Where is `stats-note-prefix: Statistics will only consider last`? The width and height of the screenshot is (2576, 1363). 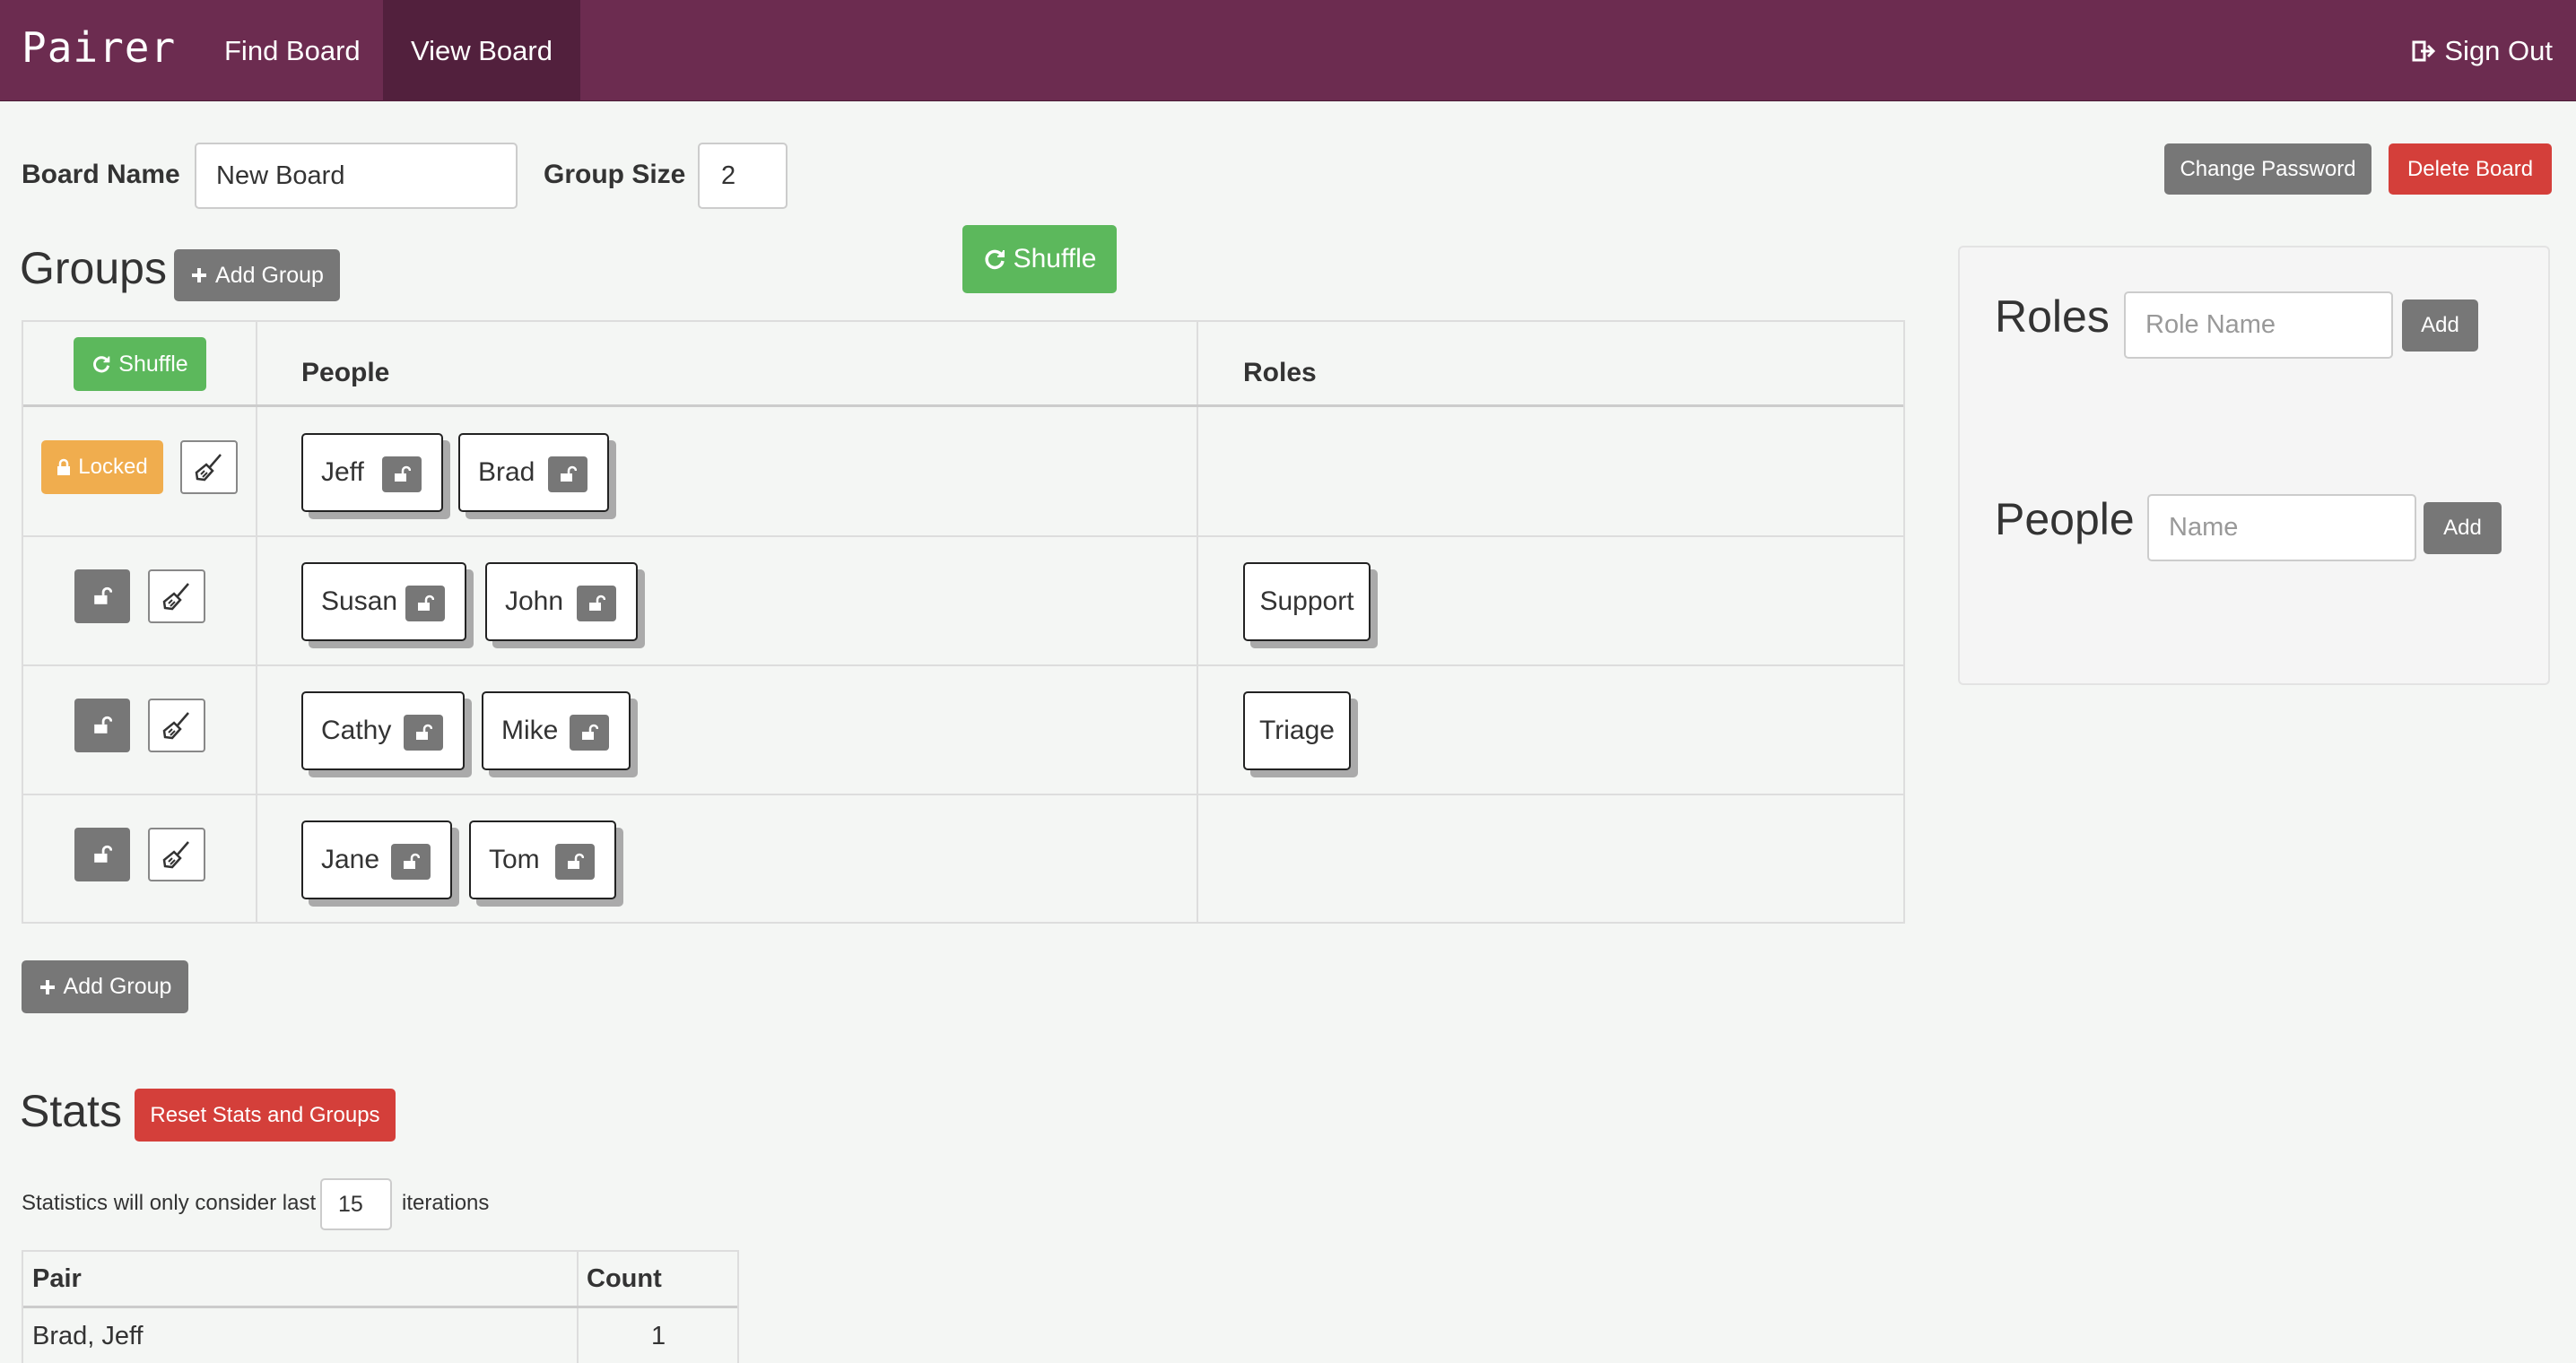
stats-note-prefix: Statistics will only consider last is located at coordinates (169, 1203).